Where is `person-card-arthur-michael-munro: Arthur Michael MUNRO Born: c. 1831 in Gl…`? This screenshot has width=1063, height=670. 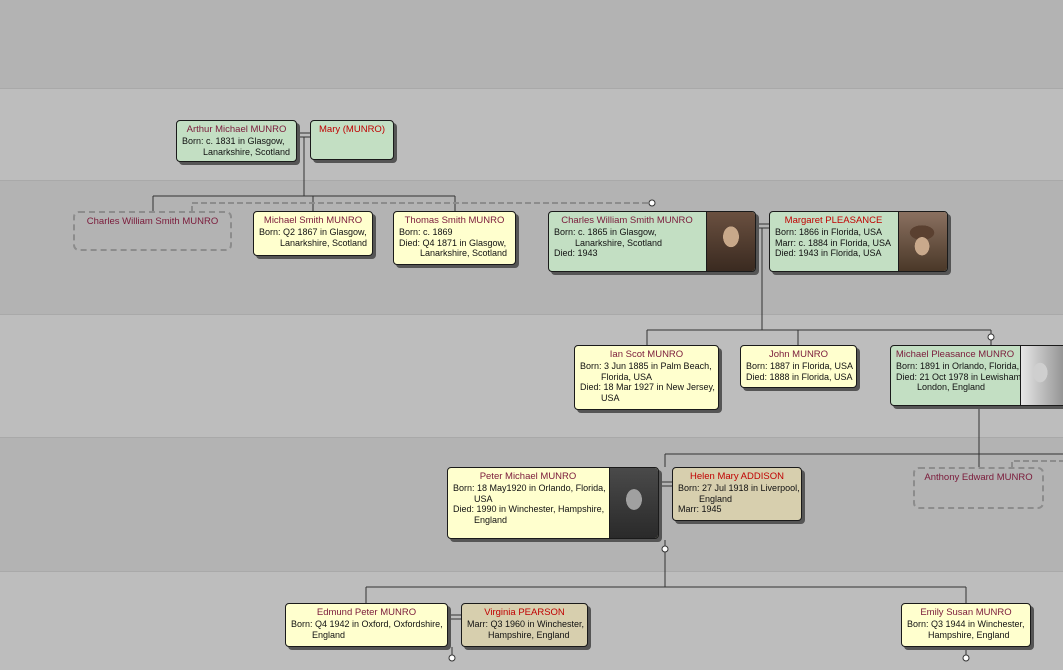
person-card-arthur-michael-munro: Arthur Michael MUNRO Born: c. 1831 in Gl… is located at coordinates (236, 141).